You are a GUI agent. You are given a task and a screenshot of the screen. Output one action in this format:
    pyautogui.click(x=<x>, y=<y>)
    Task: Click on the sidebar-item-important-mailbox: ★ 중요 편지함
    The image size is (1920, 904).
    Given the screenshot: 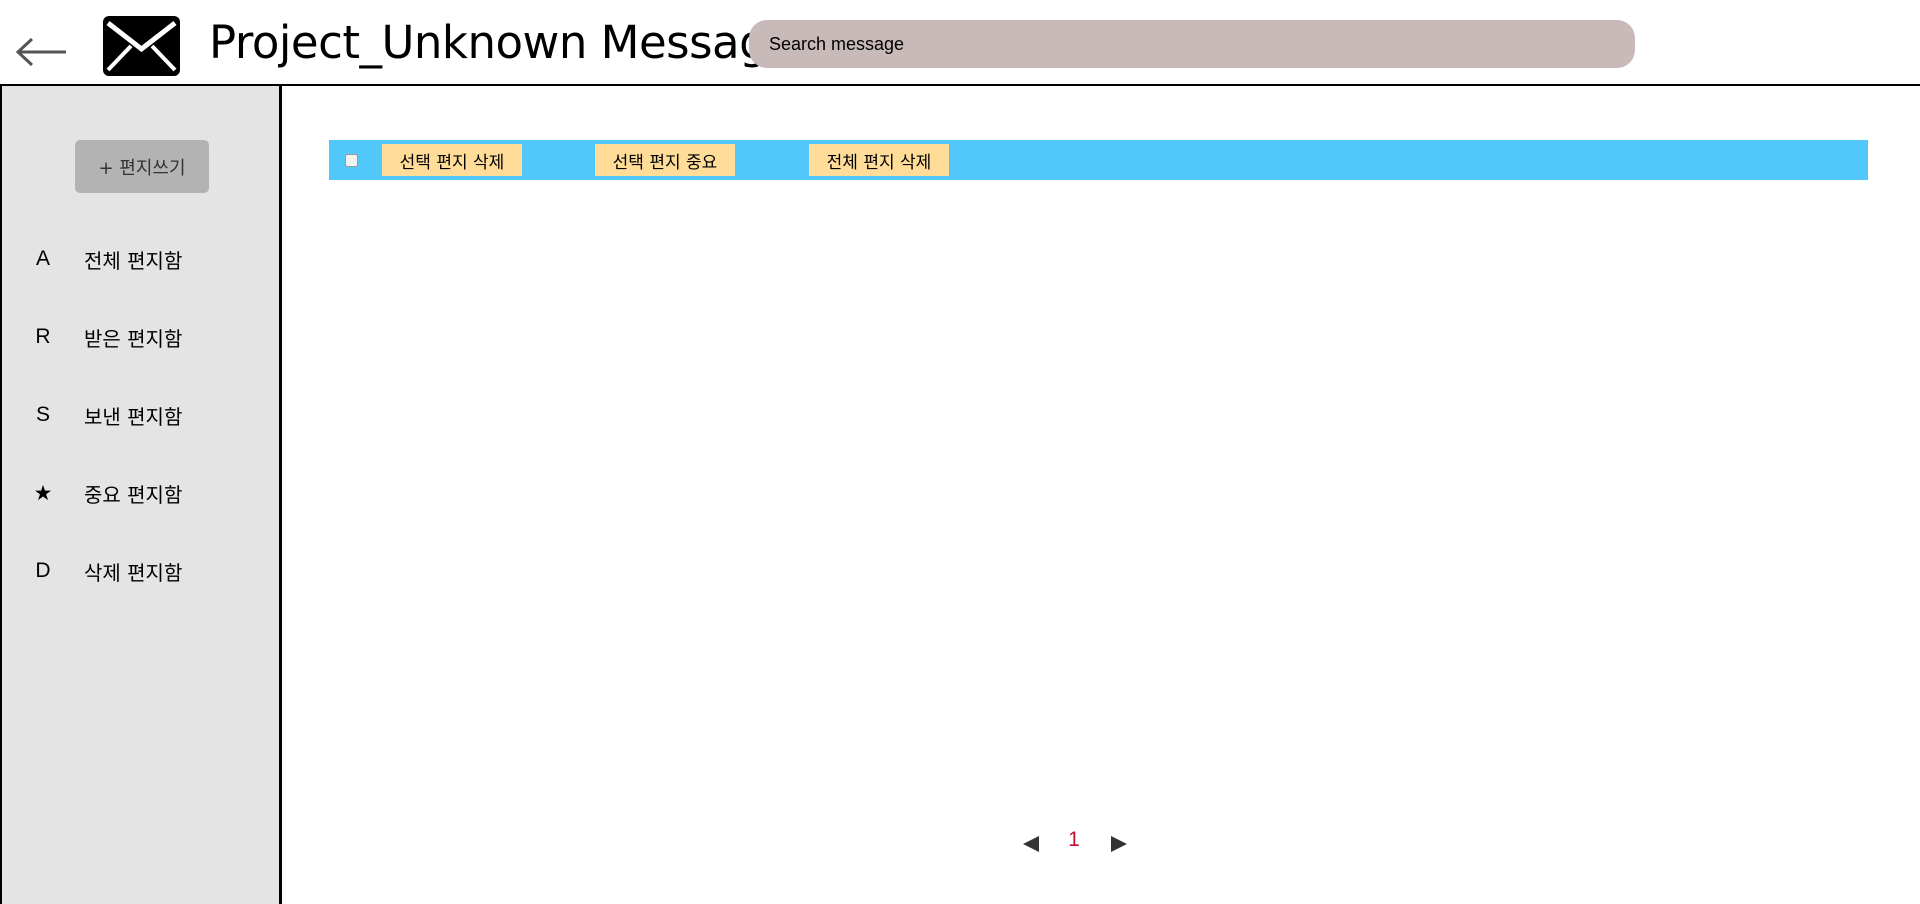 What is the action you would take?
    pyautogui.click(x=140, y=493)
    